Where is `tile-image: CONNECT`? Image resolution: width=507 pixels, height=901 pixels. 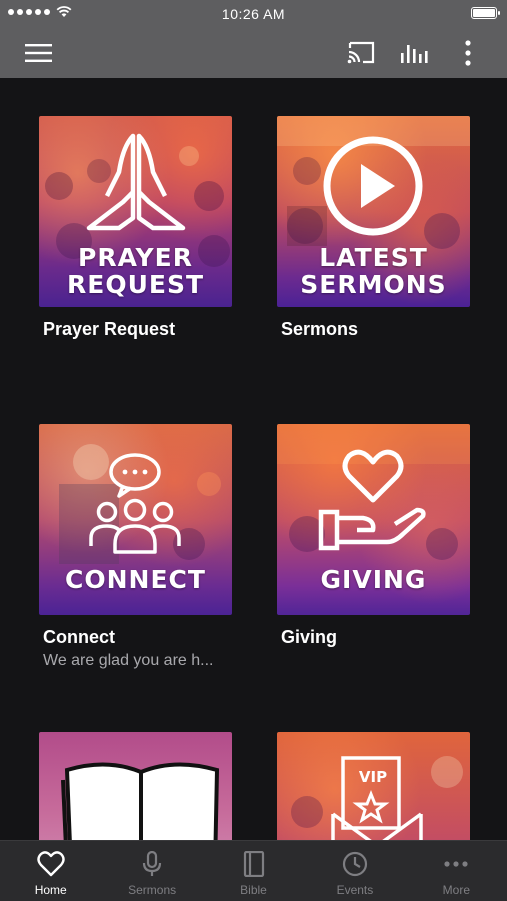 tile-image: CONNECT is located at coordinates (135, 519).